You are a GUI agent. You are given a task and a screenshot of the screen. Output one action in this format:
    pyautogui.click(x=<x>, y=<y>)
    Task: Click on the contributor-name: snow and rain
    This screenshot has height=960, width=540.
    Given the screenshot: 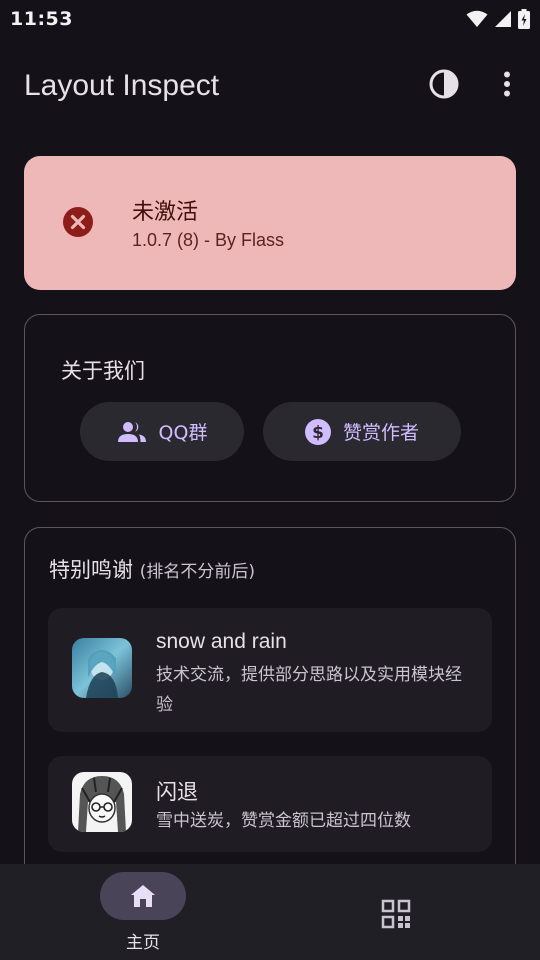 What is the action you would take?
    pyautogui.click(x=221, y=641)
    